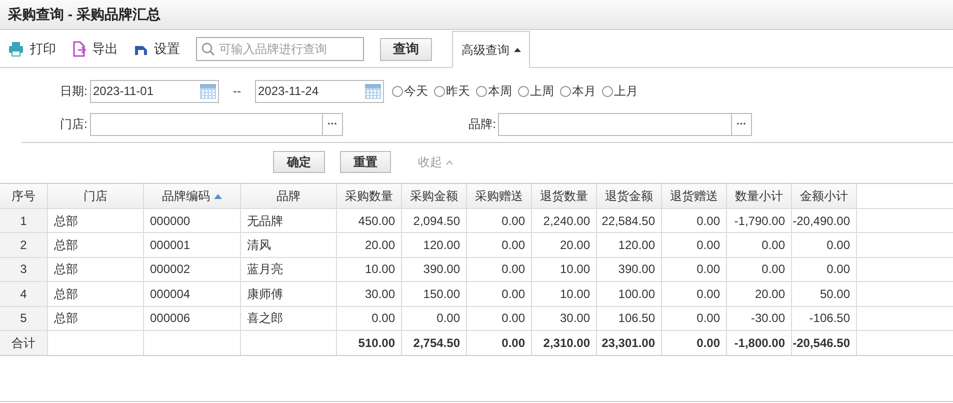 The width and height of the screenshot is (953, 403). What do you see at coordinates (824, 196) in the screenshot?
I see `column-header: 金额小计` at bounding box center [824, 196].